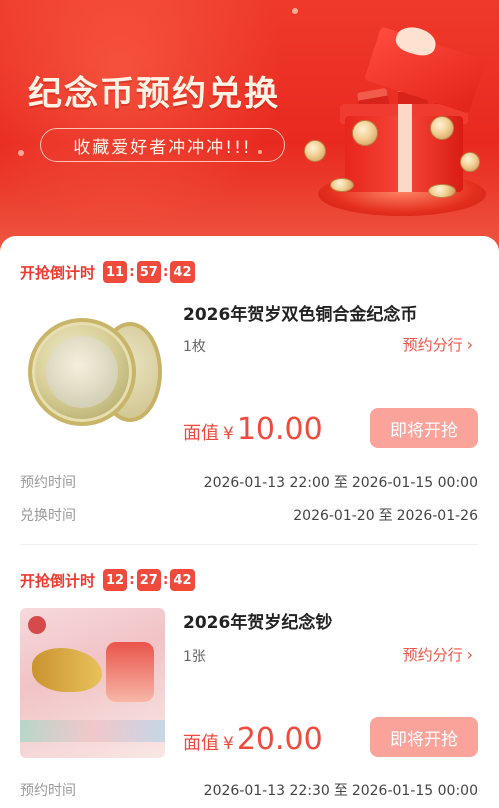 This screenshot has height=808, width=499. I want to click on product-quantity: 1枚, so click(194, 347).